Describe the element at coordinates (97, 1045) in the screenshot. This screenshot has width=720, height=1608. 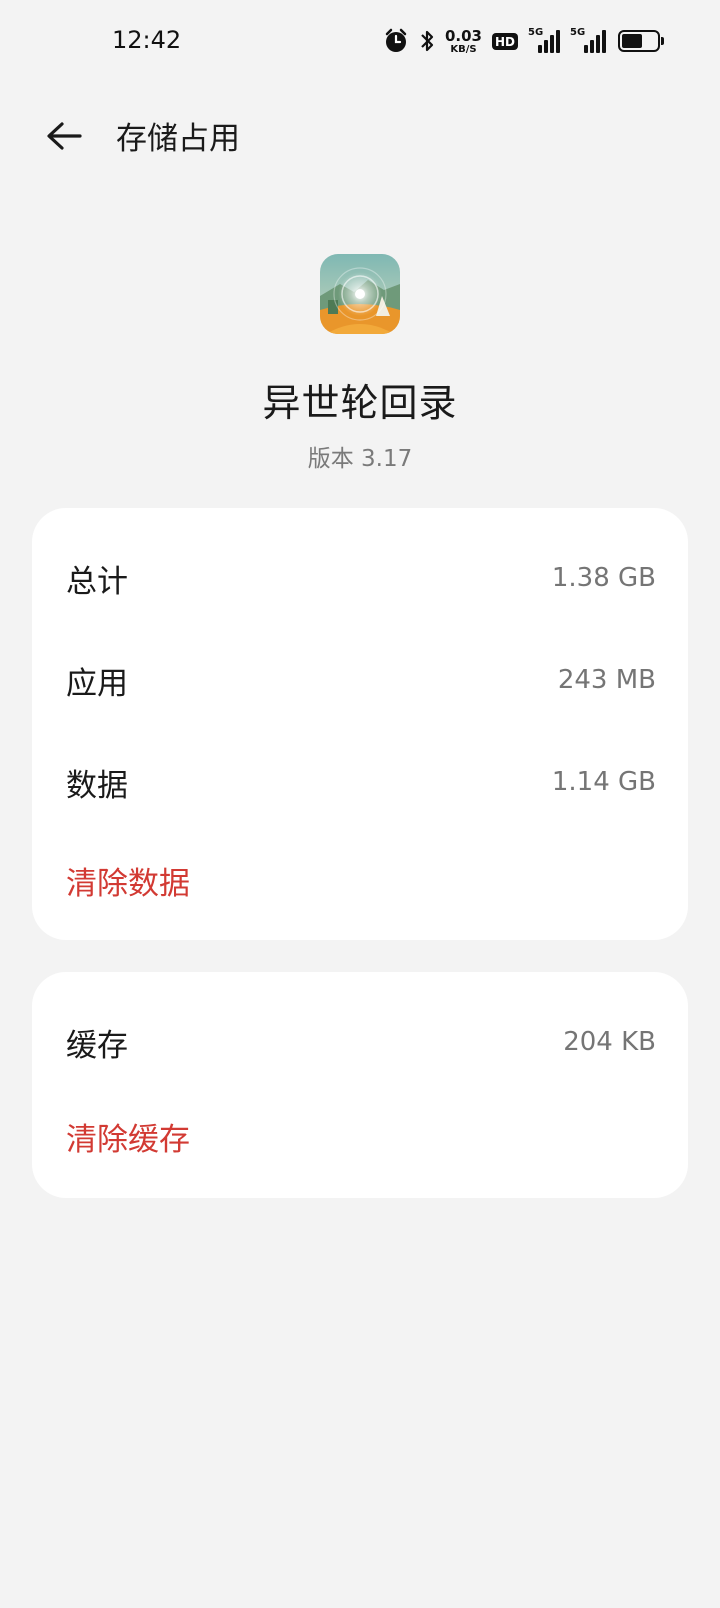
I see `cache-label: 缓存` at that location.